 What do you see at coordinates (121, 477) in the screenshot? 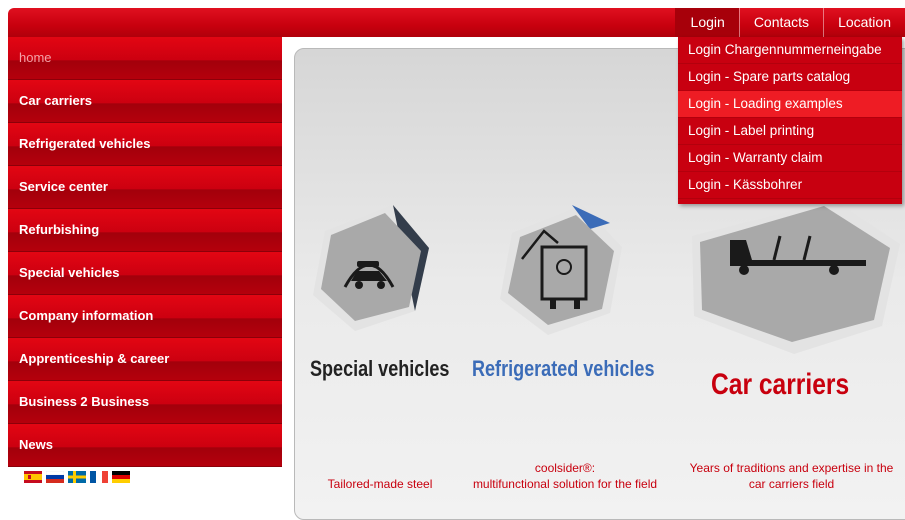
I see `flag-de-icon` at bounding box center [121, 477].